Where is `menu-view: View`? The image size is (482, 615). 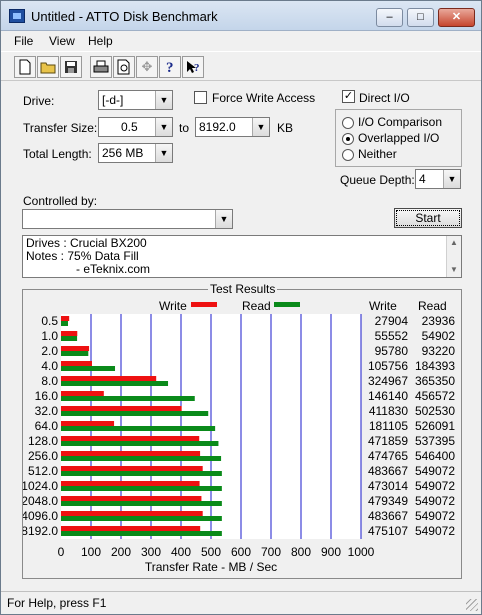
menu-view: View is located at coordinates (62, 41).